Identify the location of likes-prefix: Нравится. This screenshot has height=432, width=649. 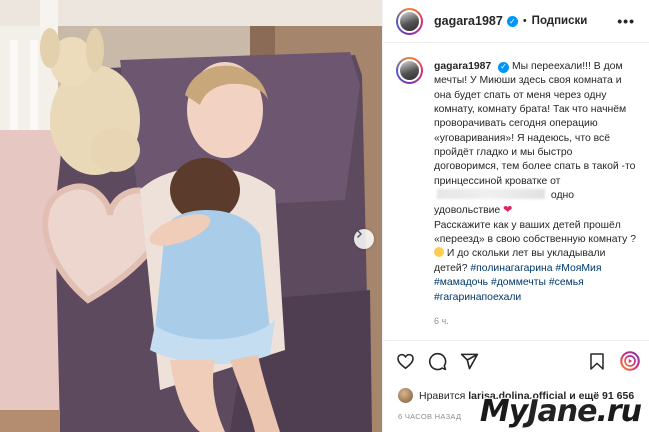
(442, 395).